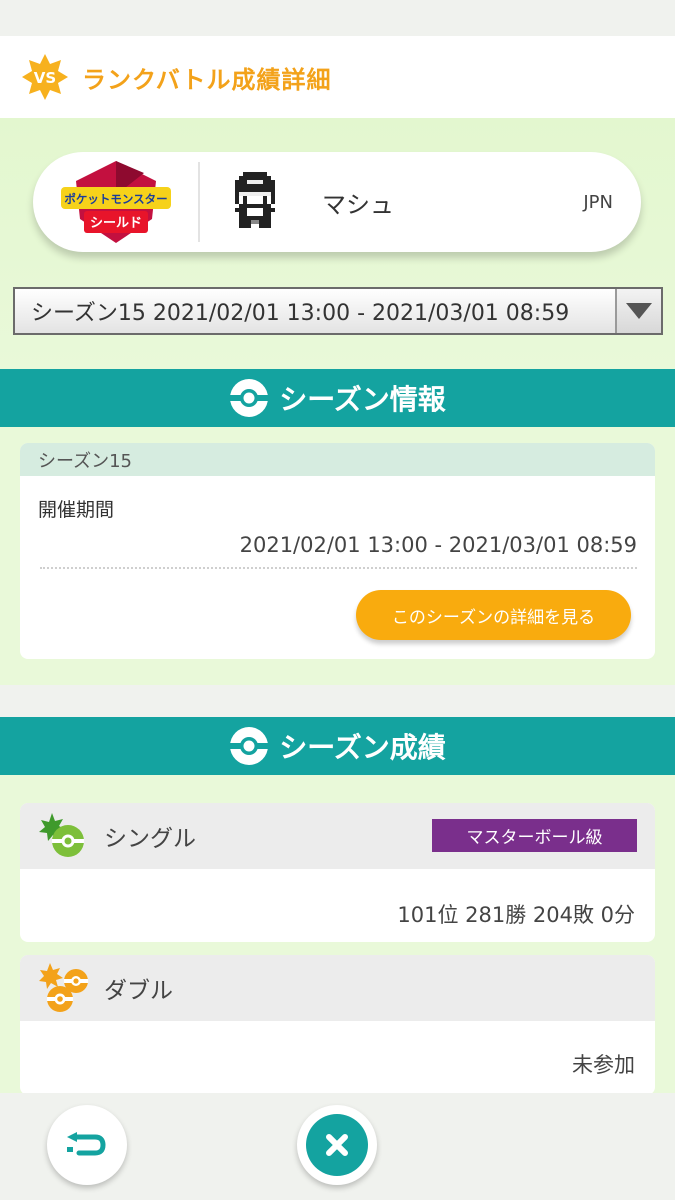  I want to click on game-logo: ポケットモンスター シールド, so click(115, 202).